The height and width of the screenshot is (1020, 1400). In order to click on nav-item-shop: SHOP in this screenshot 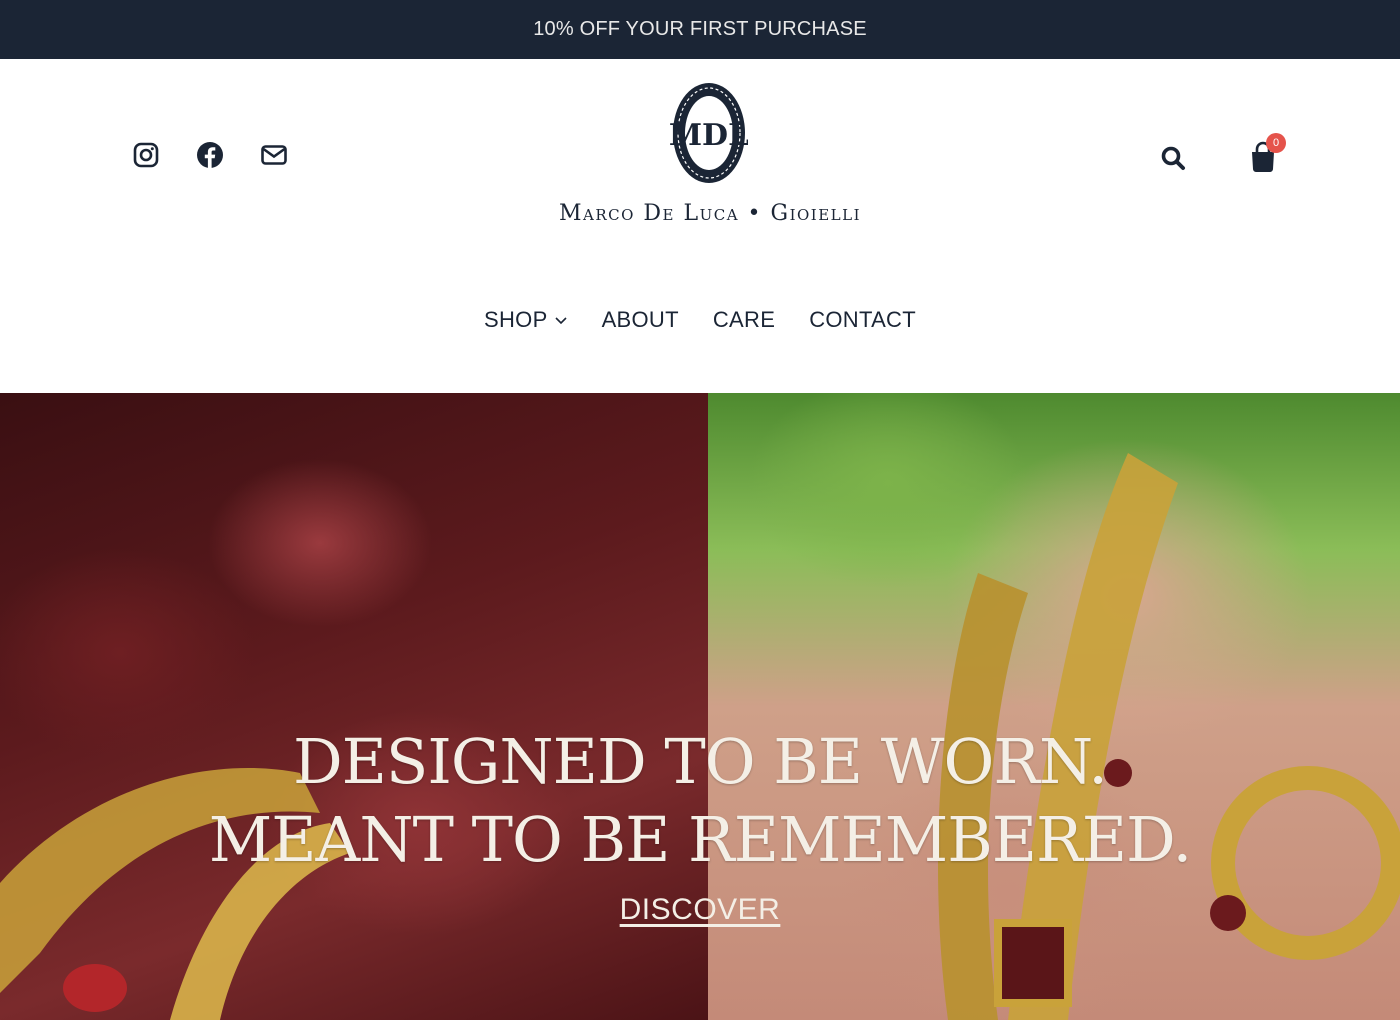, I will do `click(526, 320)`.